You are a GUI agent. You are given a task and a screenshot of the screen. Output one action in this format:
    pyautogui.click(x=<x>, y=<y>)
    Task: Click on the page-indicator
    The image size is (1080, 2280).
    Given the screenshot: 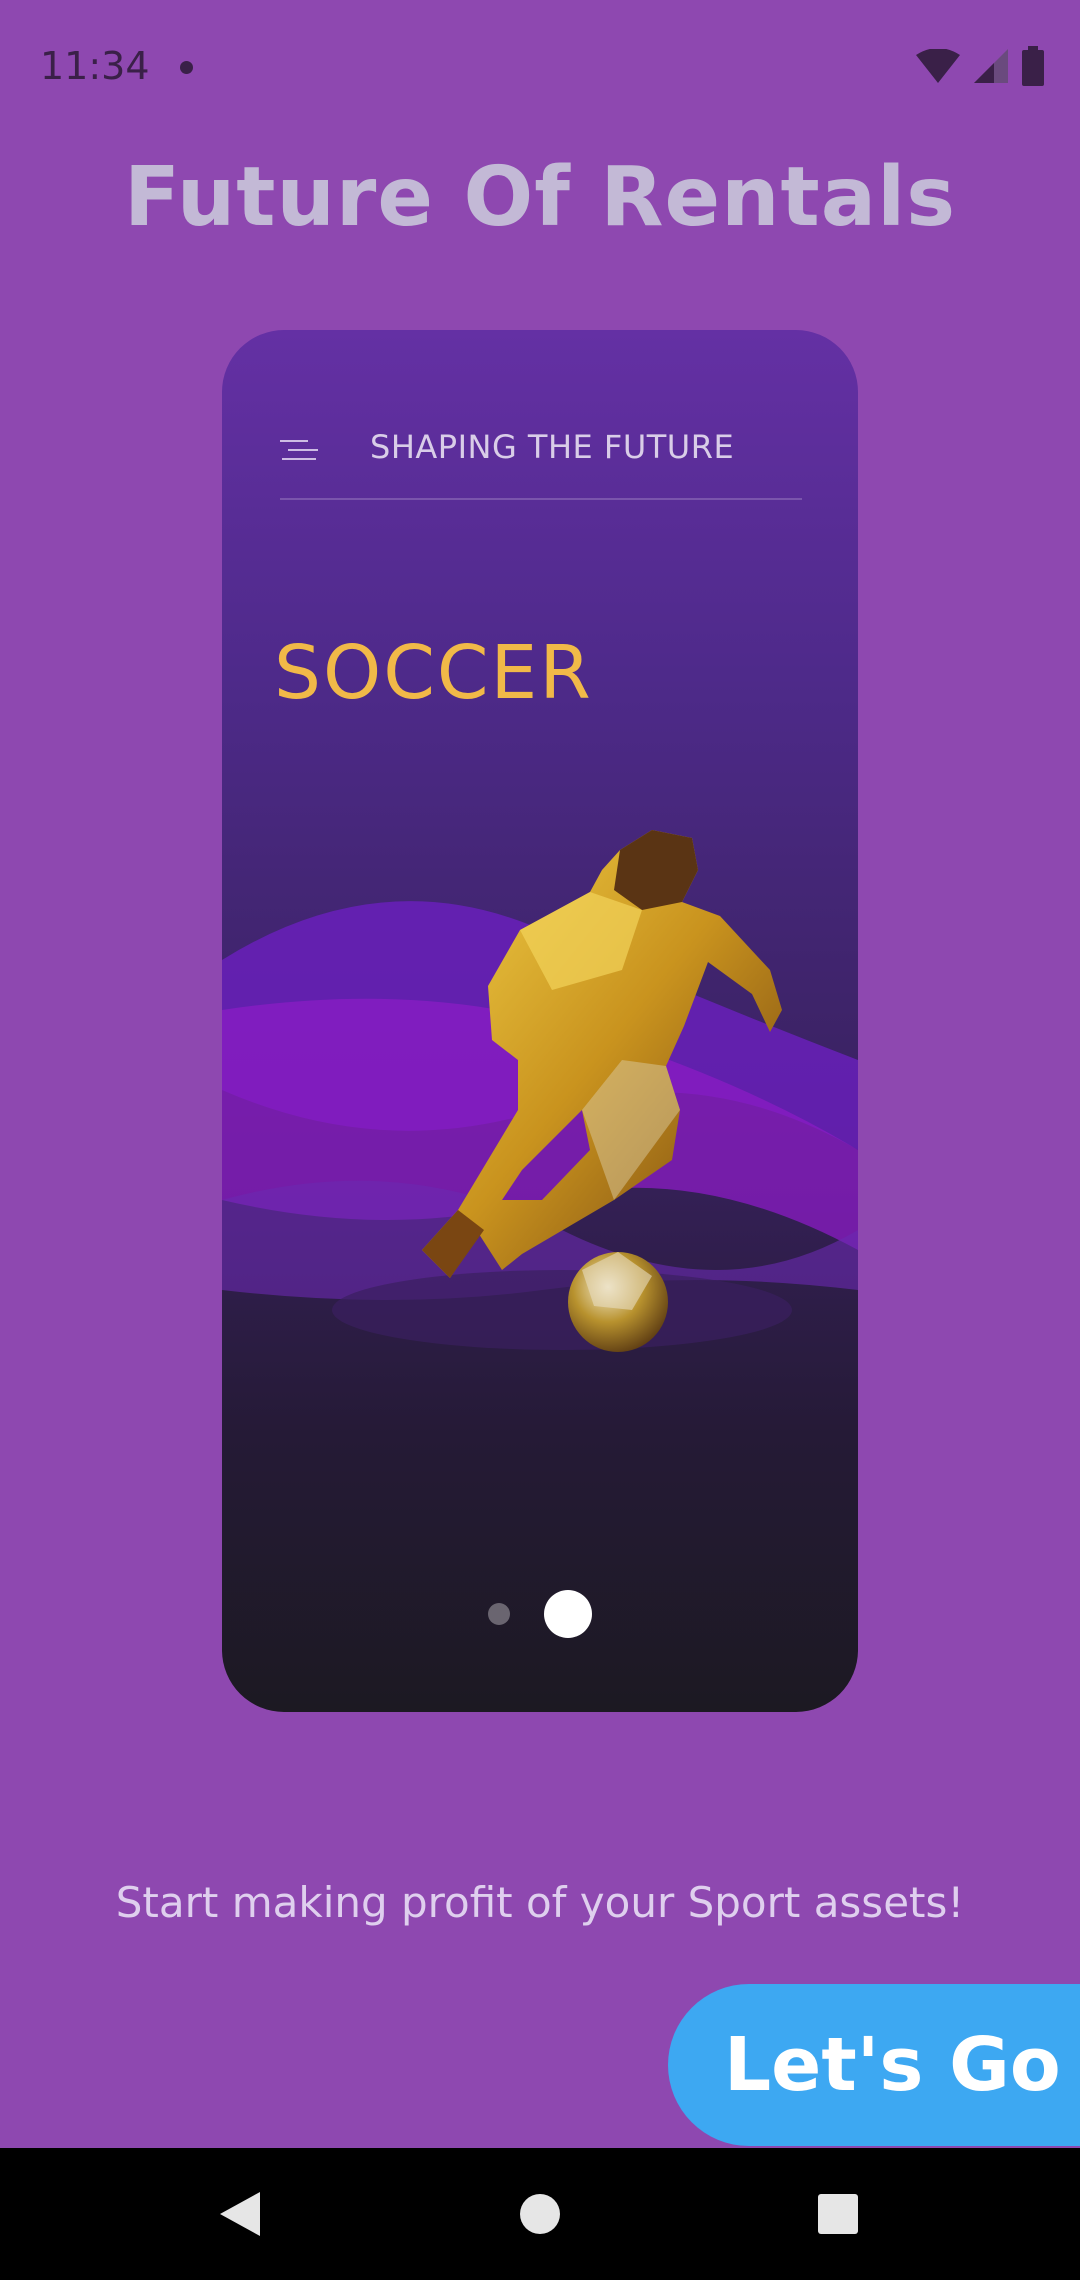 What is the action you would take?
    pyautogui.click(x=540, y=1614)
    